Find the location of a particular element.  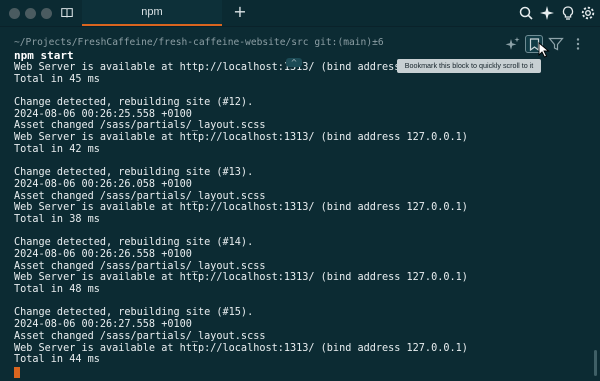

title-bar: npm + is located at coordinates (300, 13).